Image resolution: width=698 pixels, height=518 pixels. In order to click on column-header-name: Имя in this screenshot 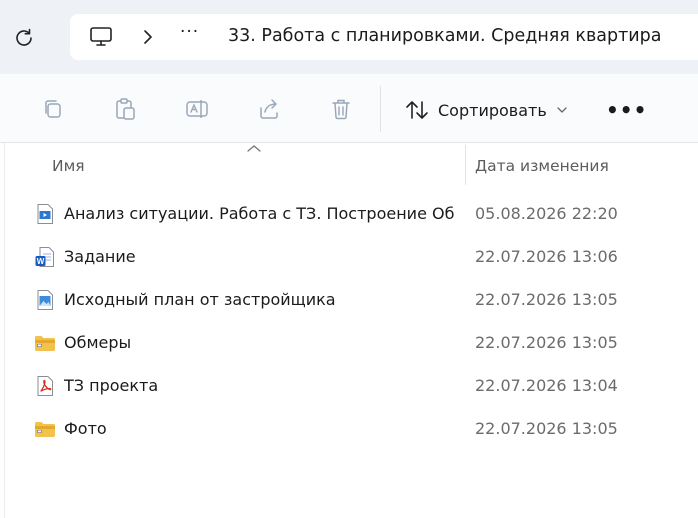, I will do `click(68, 166)`.